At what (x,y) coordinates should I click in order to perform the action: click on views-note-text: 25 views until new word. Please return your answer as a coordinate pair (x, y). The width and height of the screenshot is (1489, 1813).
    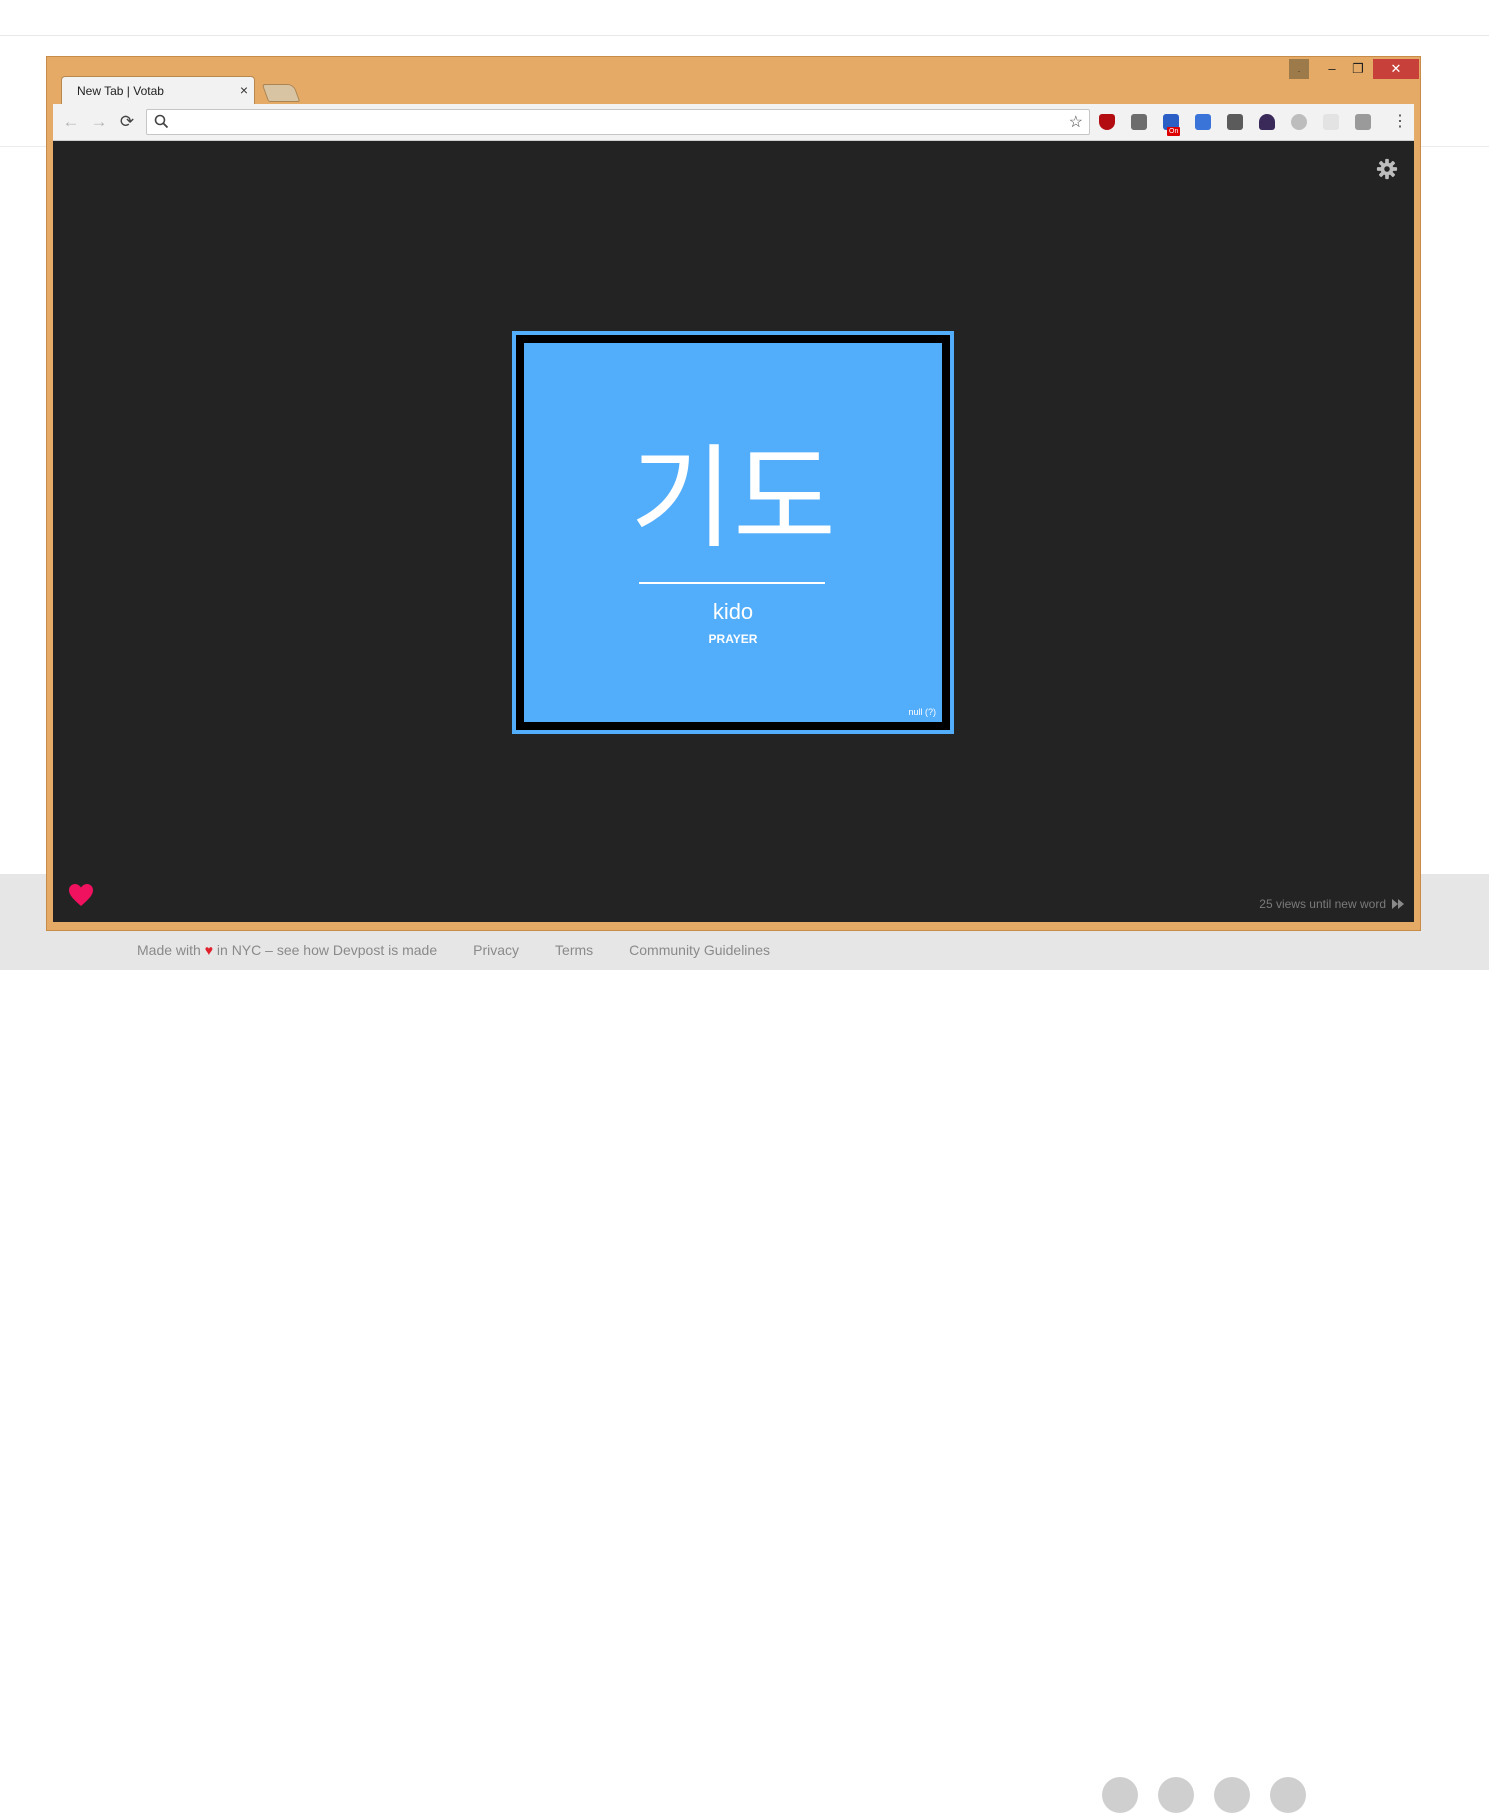
    Looking at the image, I should click on (1322, 904).